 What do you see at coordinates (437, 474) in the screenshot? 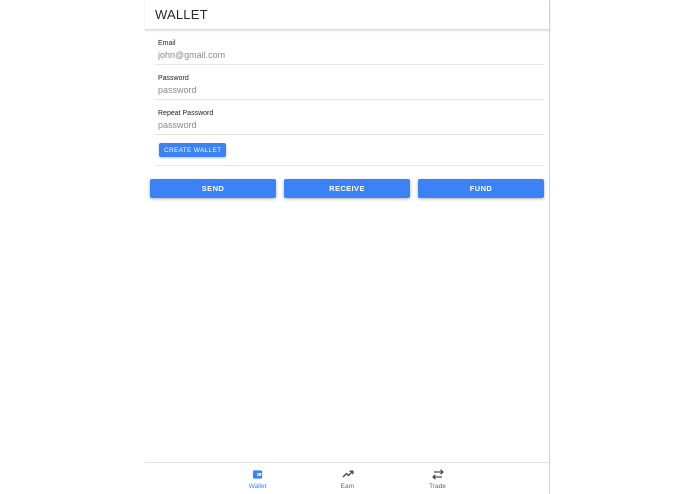
I see `swap-arrows-icon` at bounding box center [437, 474].